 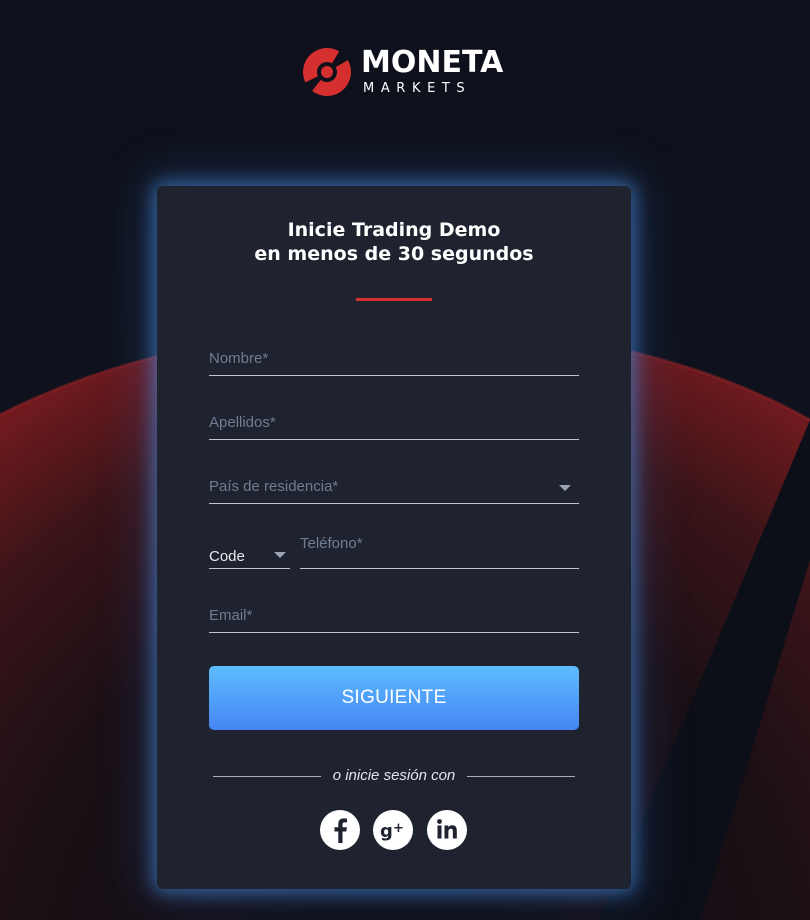 What do you see at coordinates (327, 72) in the screenshot?
I see `moneta-logo-icon` at bounding box center [327, 72].